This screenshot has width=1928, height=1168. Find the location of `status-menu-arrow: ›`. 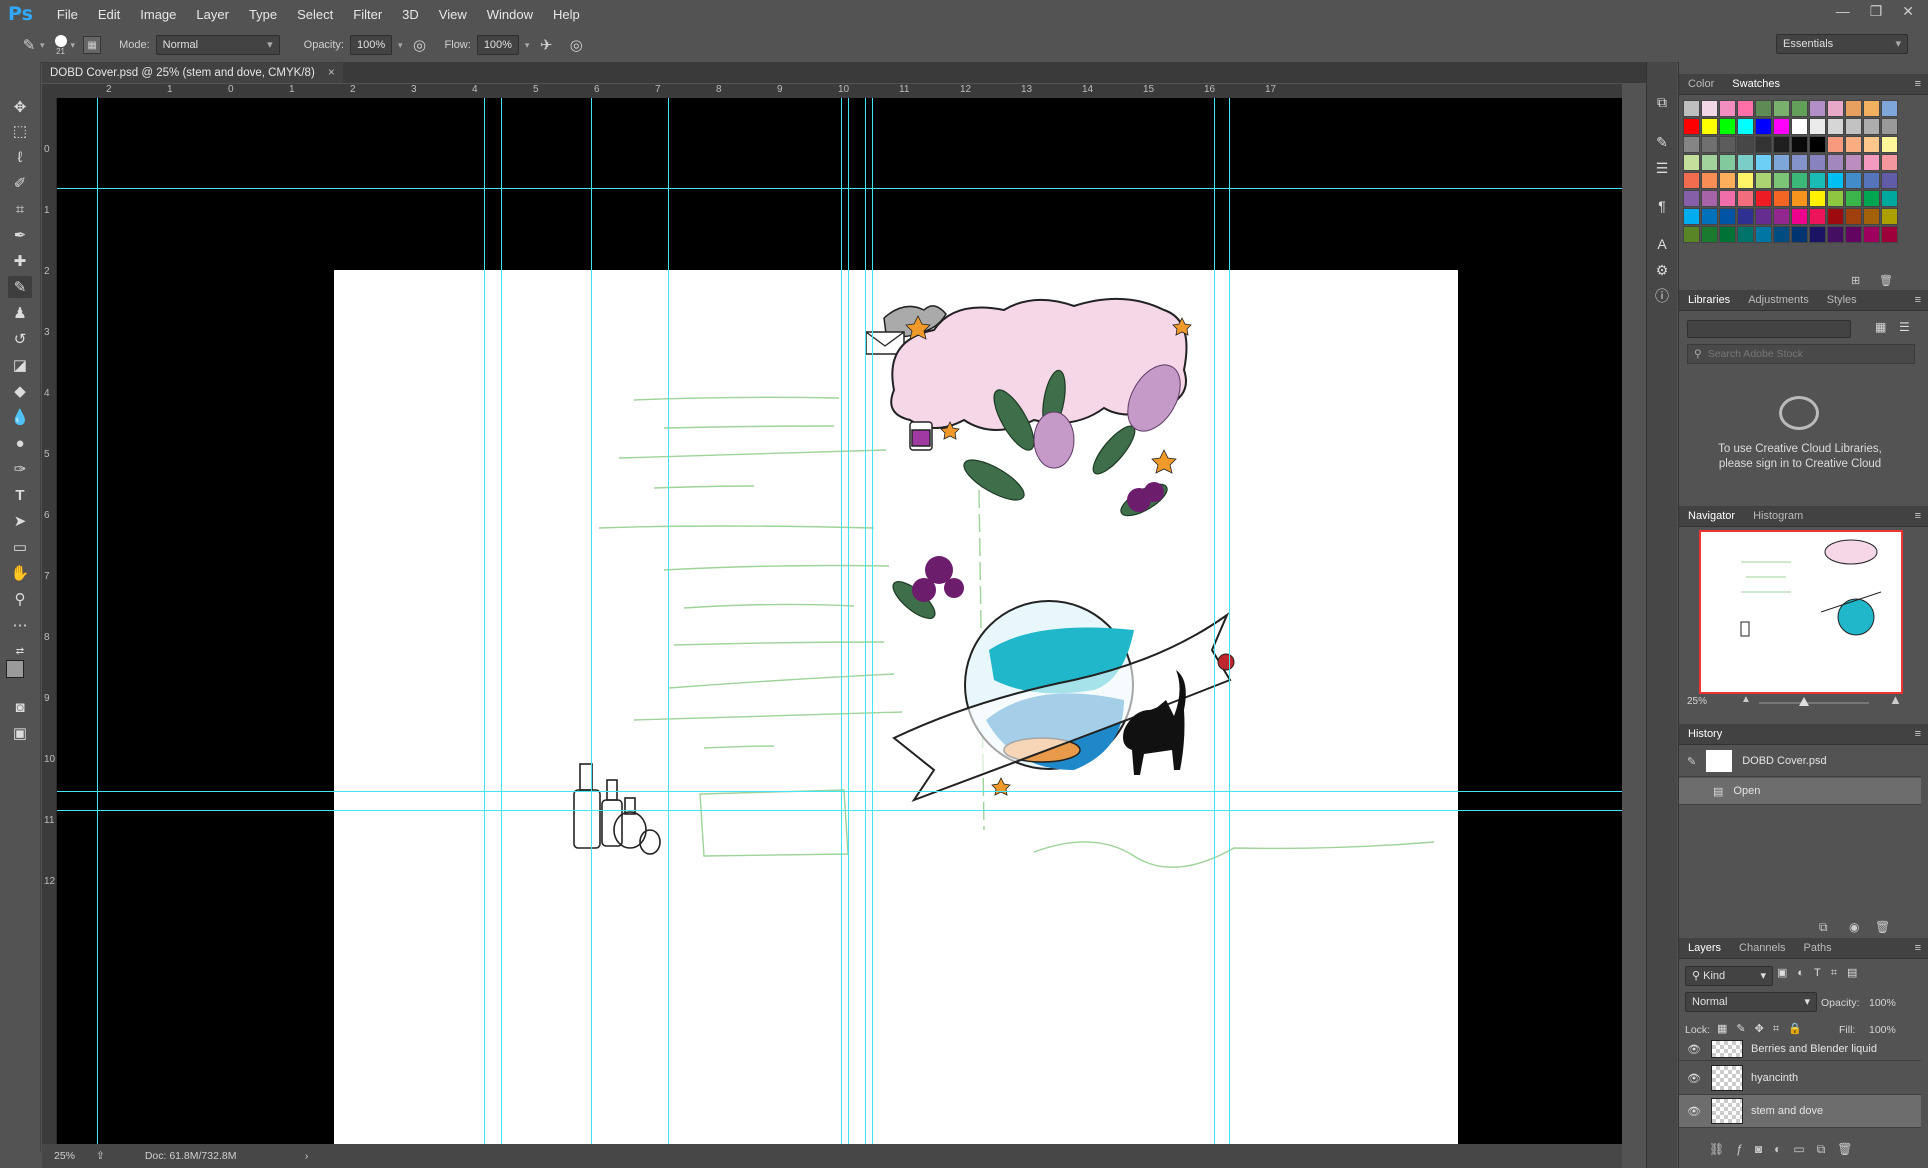

status-menu-arrow: › is located at coordinates (307, 1156).